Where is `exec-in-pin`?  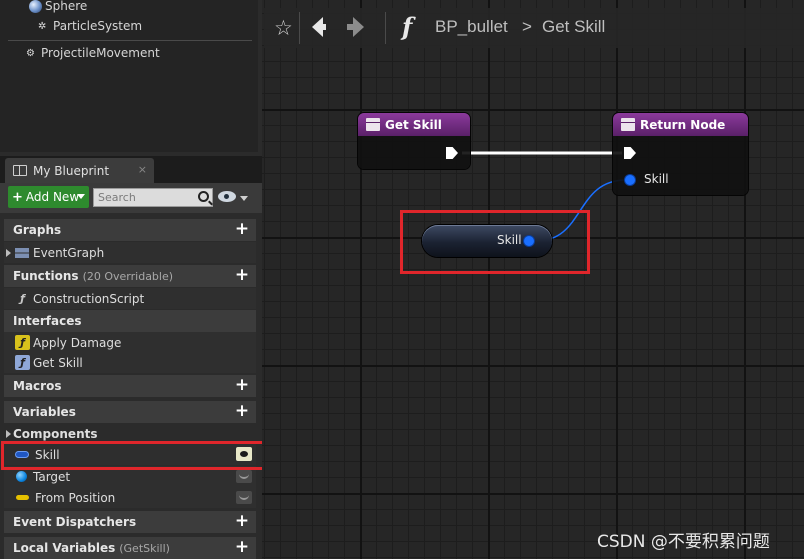
exec-in-pin is located at coordinates (630, 153).